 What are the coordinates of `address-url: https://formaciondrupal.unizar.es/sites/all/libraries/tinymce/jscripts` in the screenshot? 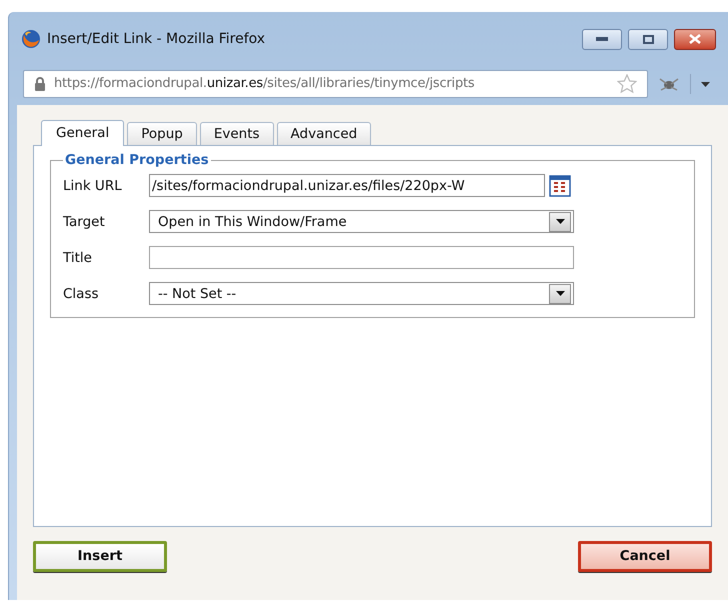 It's located at (265, 84).